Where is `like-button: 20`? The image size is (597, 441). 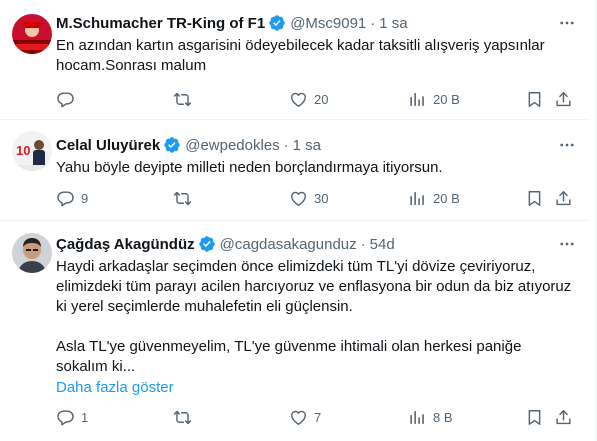 like-button: 20 is located at coordinates (308, 99).